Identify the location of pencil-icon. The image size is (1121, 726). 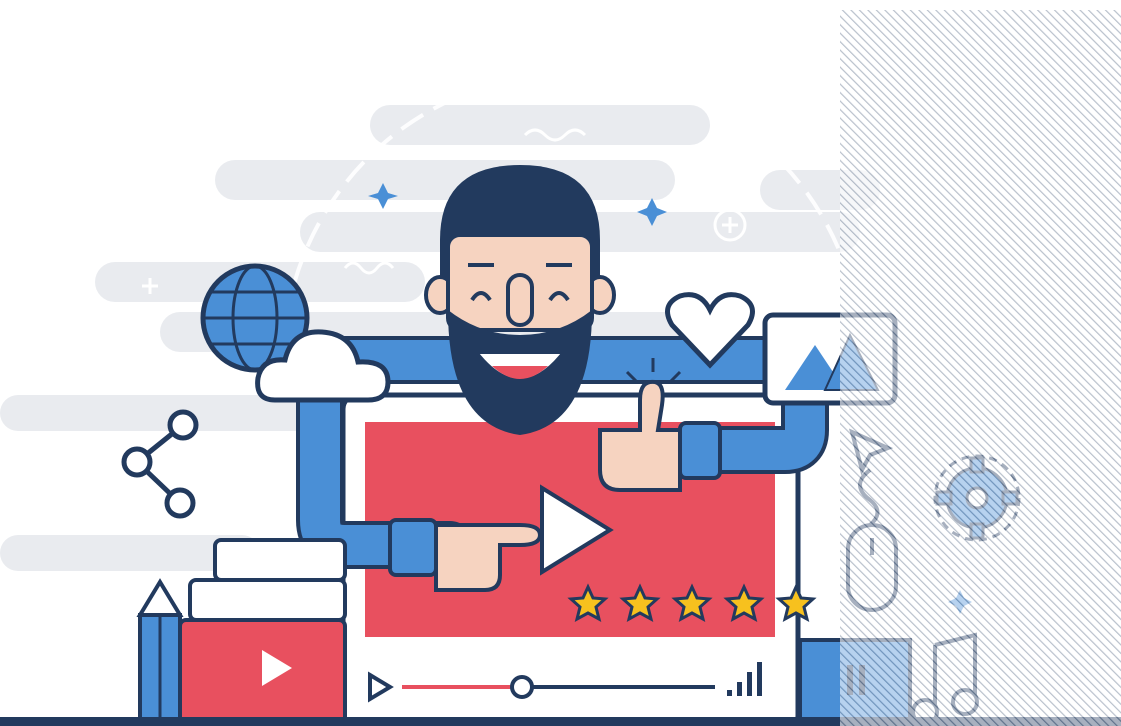
(160, 652).